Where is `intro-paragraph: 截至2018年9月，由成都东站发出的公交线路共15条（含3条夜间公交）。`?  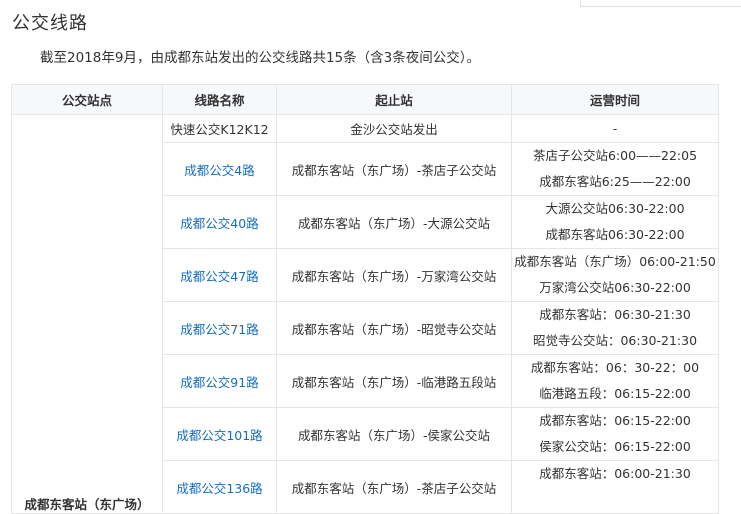
intro-paragraph: 截至2018年9月，由成都东站发出的公交线路共15条（含3条夜间公交）。 is located at coordinates (260, 58).